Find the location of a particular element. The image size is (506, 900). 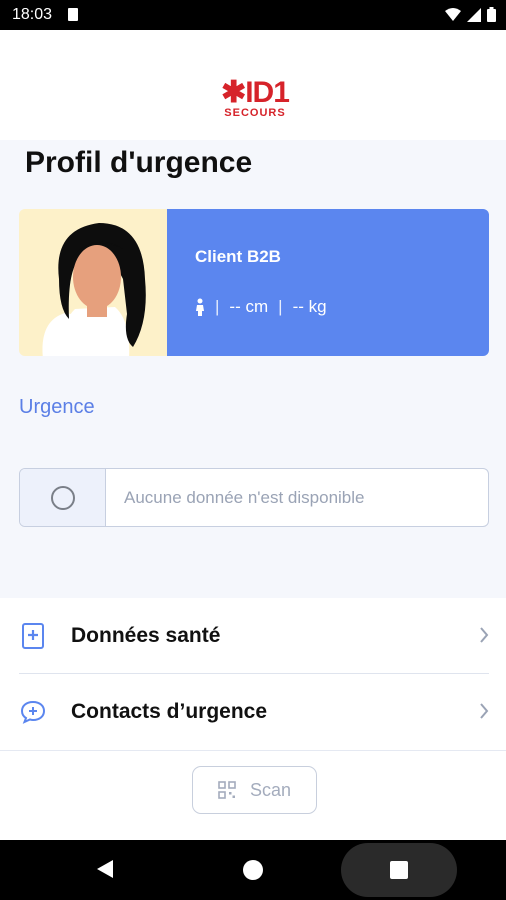

avatar is located at coordinates (93, 282).